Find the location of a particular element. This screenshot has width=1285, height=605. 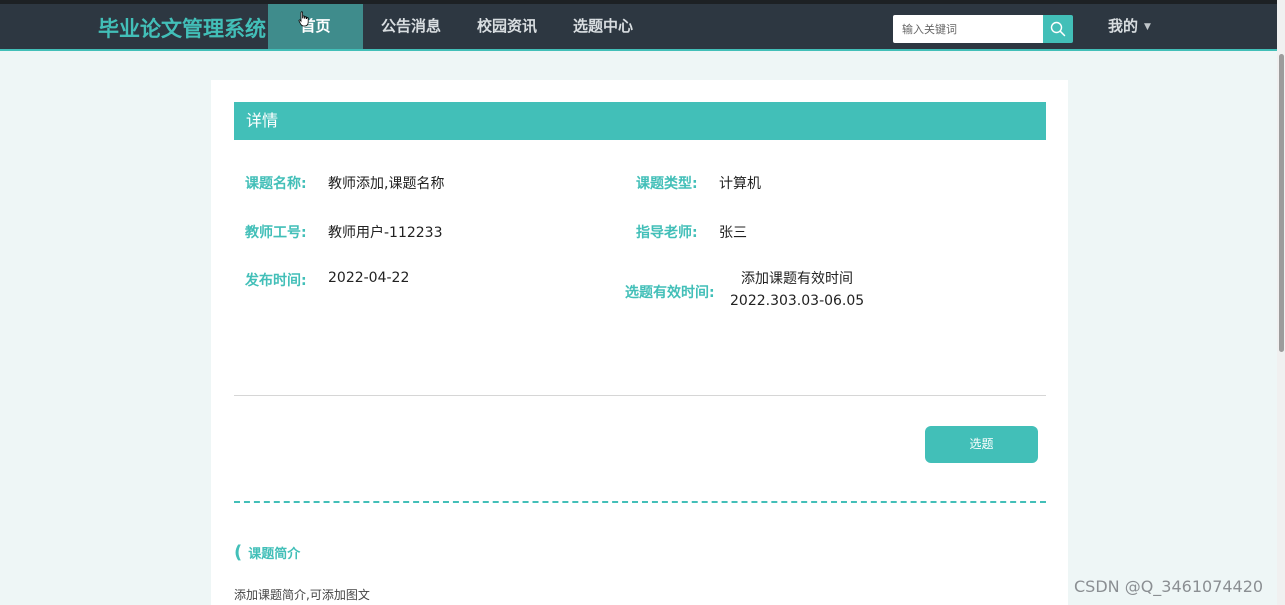

valid-time-value-line1: 添加课题有效时间 is located at coordinates (797, 279).